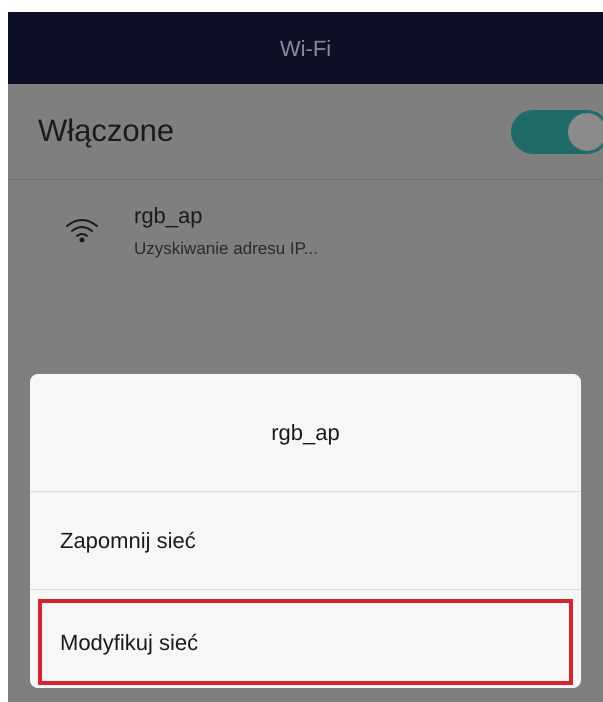 This screenshot has width=603, height=702. I want to click on wifi-icon, so click(82, 230).